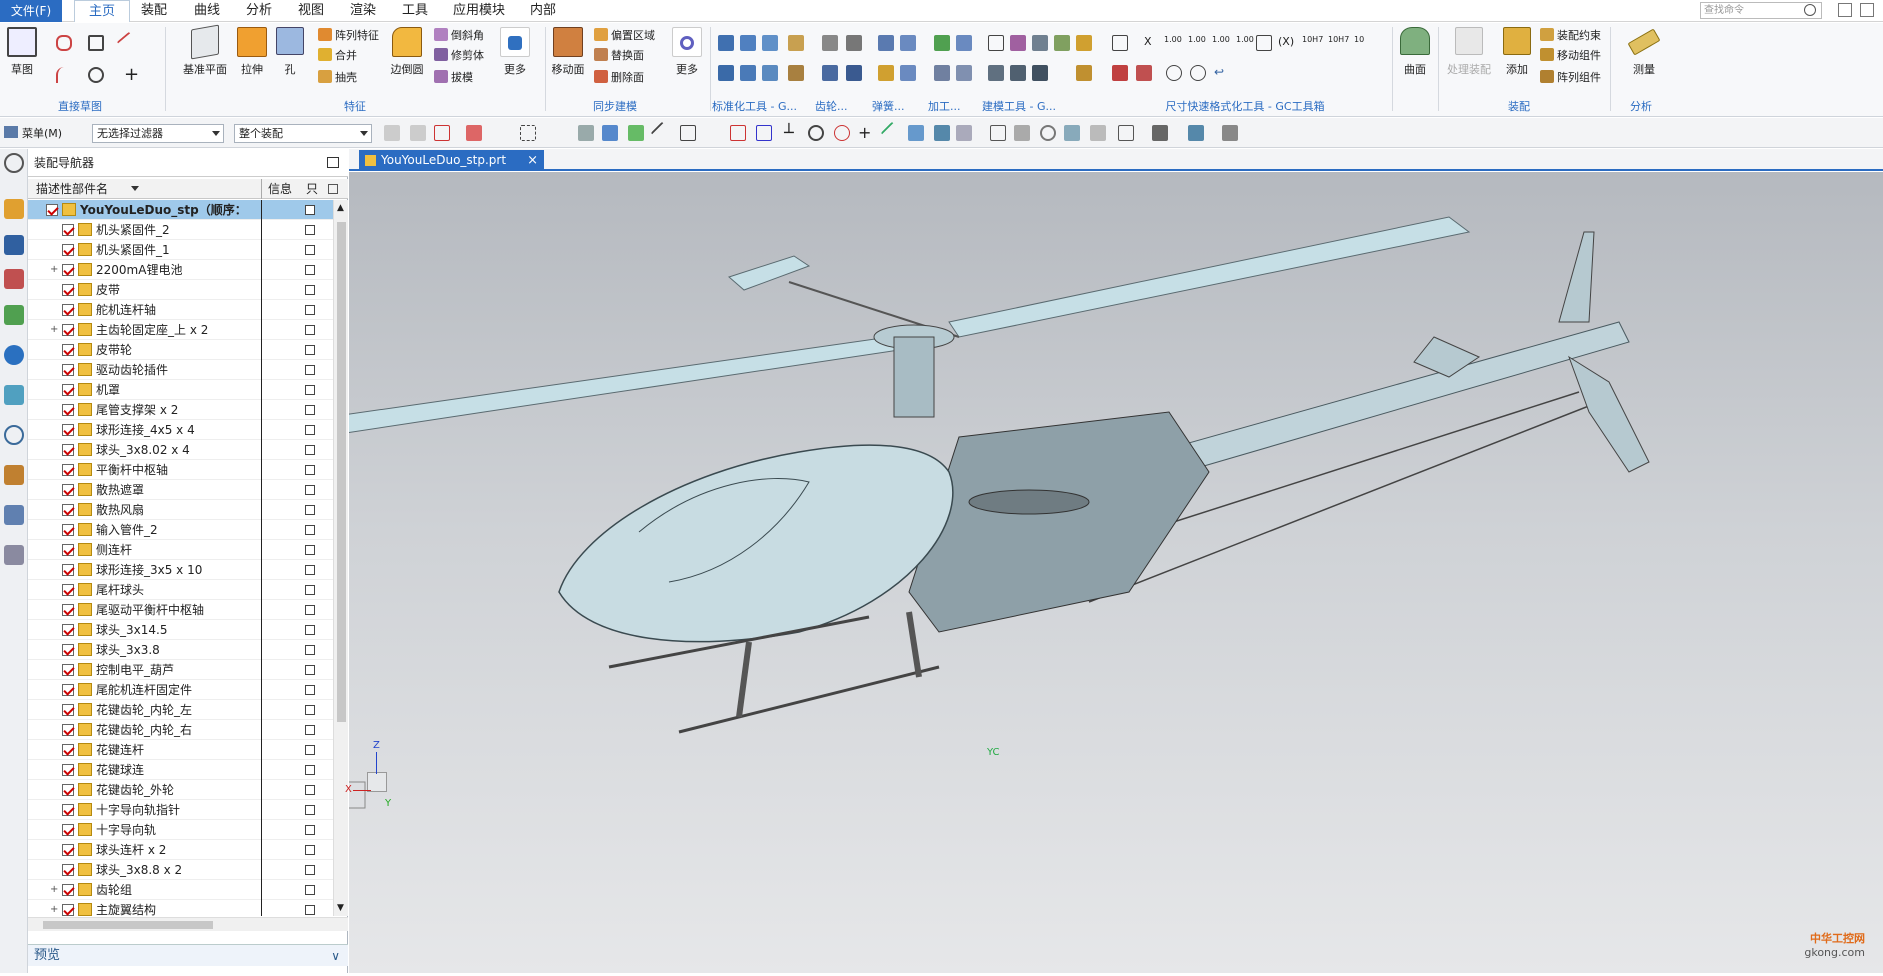 The height and width of the screenshot is (976, 1883). What do you see at coordinates (1644, 52) in the screenshot?
I see `measure-button: 测量` at bounding box center [1644, 52].